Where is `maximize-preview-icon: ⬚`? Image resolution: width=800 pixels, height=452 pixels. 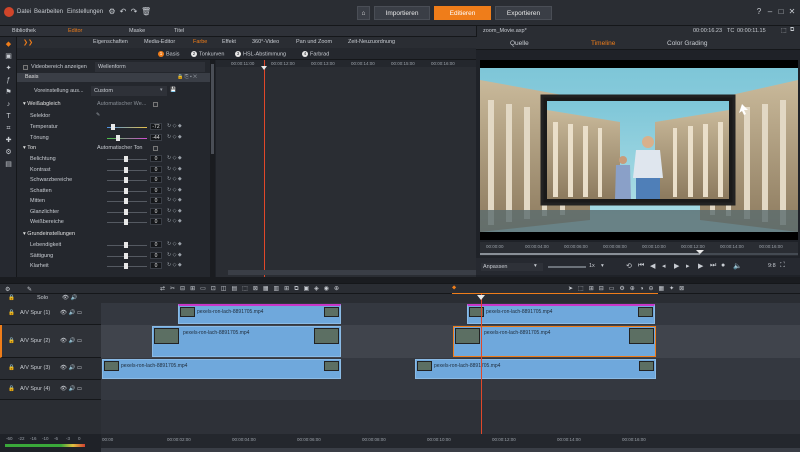
maximize-preview-icon: ⬚ is located at coordinates (784, 30).